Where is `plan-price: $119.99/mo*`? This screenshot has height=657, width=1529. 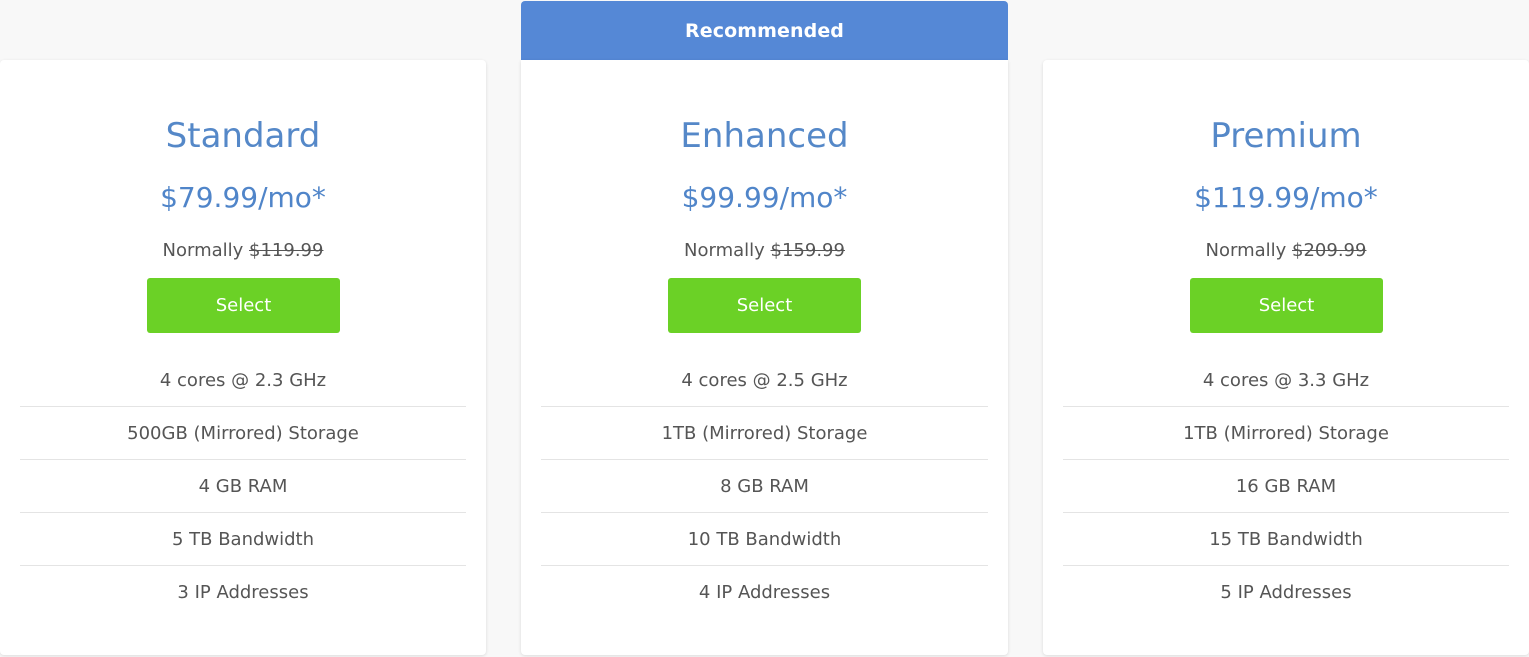
plan-price: $119.99/mo* is located at coordinates (1286, 197).